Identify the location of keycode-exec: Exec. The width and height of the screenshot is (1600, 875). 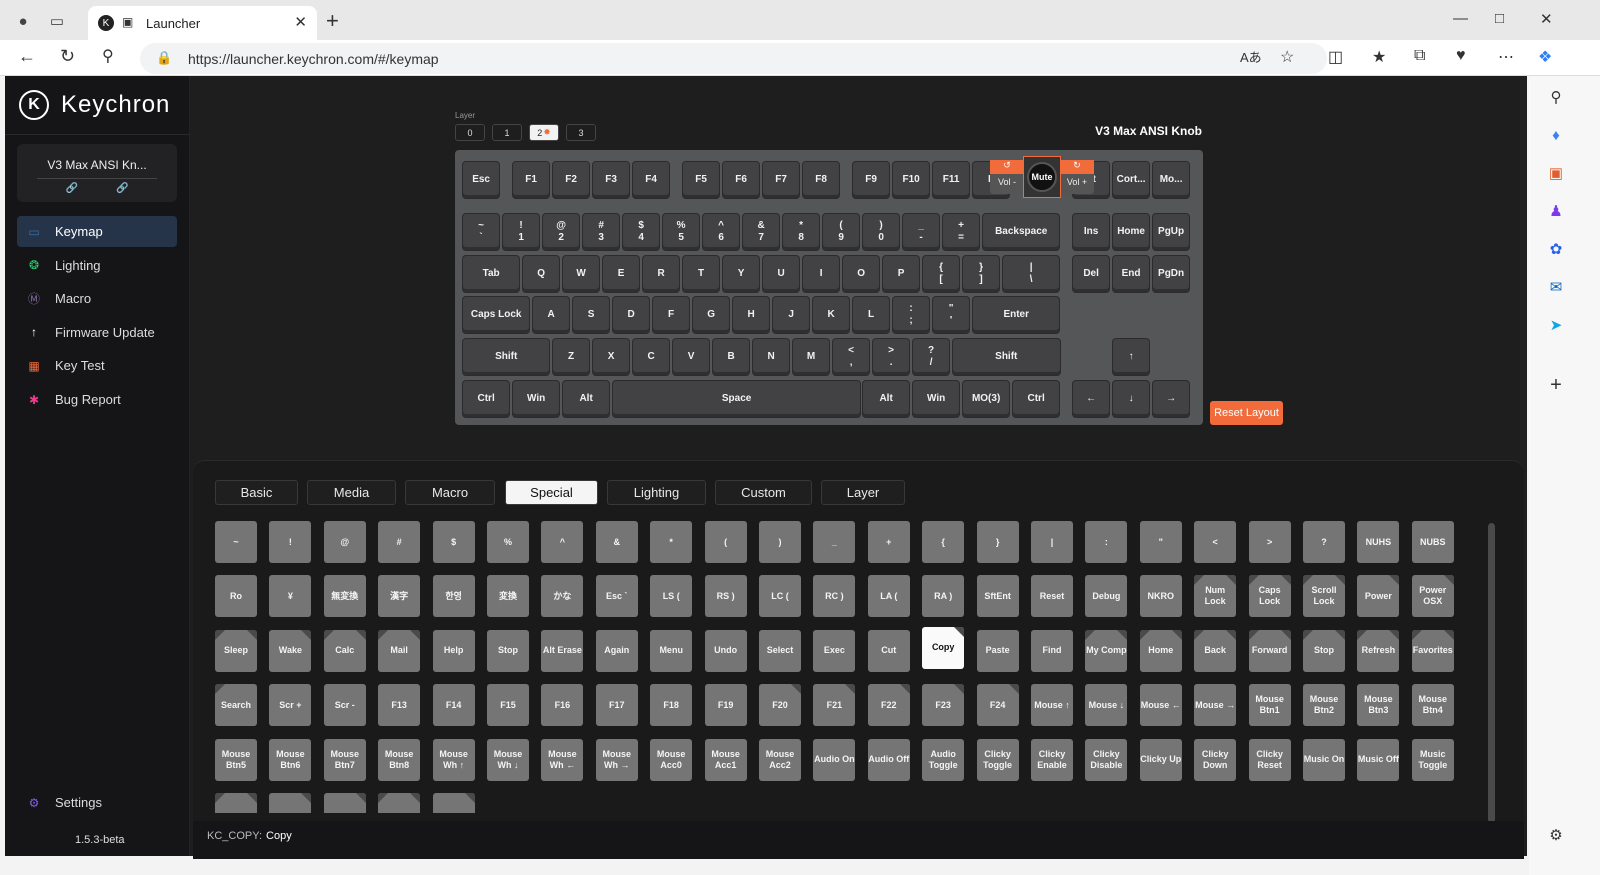
(834, 650).